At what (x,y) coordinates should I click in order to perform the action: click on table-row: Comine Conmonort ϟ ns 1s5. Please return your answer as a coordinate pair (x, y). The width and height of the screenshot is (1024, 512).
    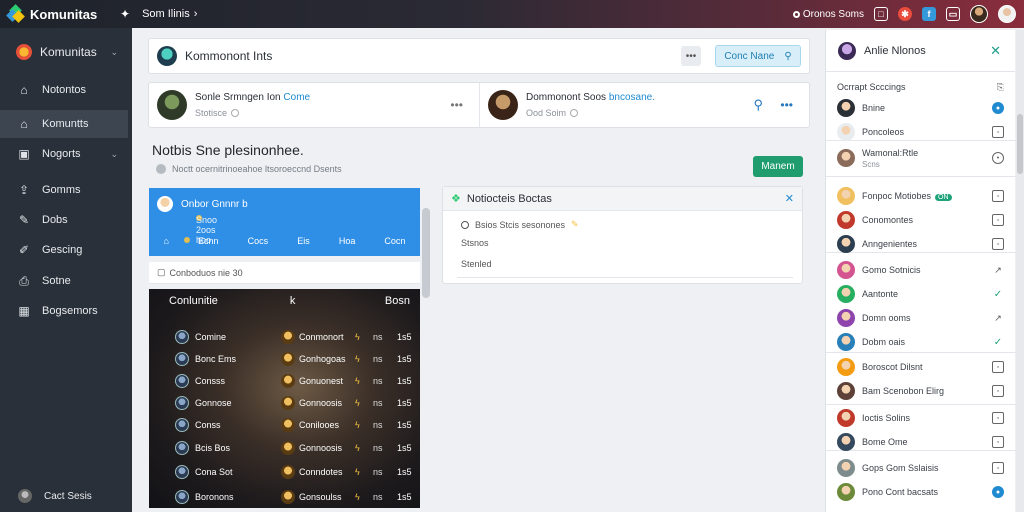
    Looking at the image, I should click on (284, 337).